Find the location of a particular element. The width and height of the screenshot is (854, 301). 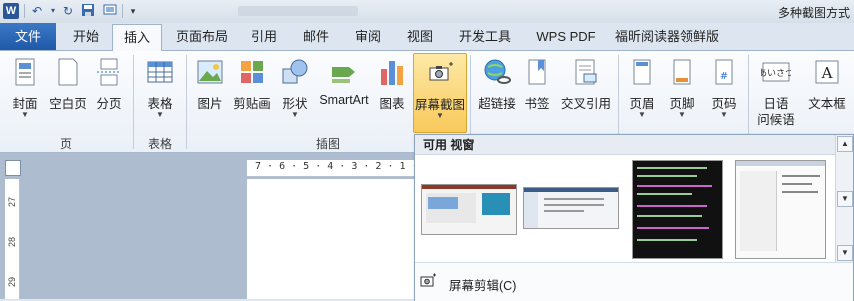

tab-page-layout: 页面布局 is located at coordinates (202, 36).